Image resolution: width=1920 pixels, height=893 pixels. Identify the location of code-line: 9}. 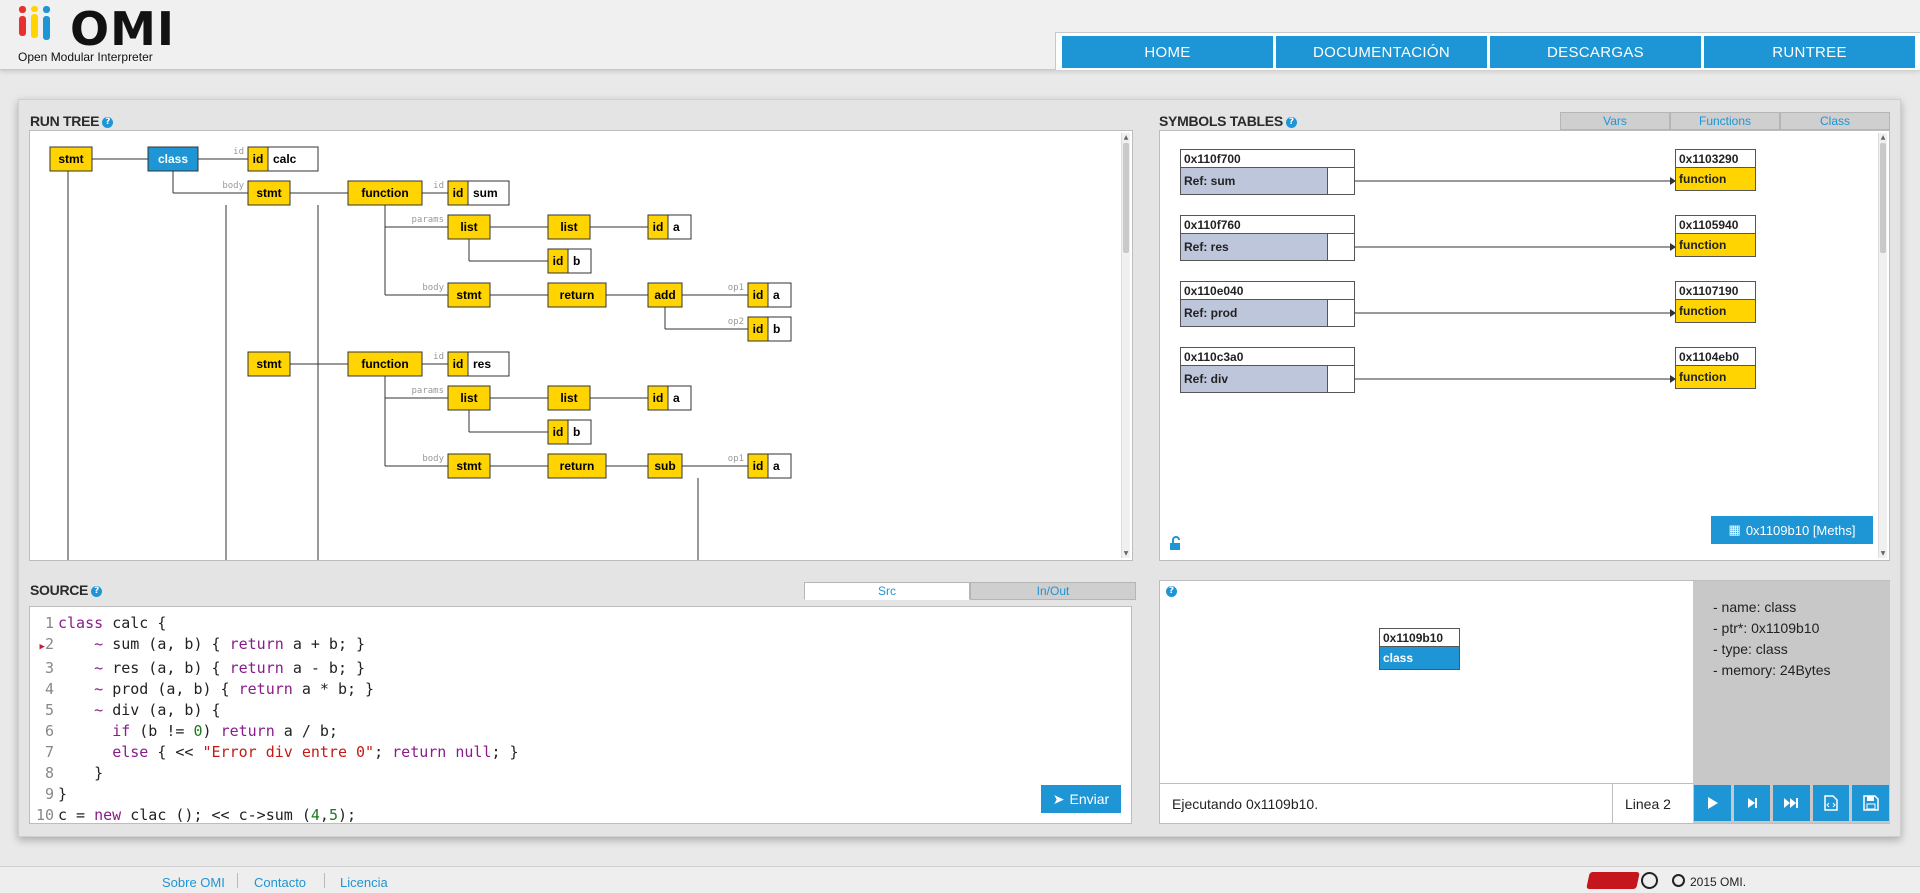
(274, 794).